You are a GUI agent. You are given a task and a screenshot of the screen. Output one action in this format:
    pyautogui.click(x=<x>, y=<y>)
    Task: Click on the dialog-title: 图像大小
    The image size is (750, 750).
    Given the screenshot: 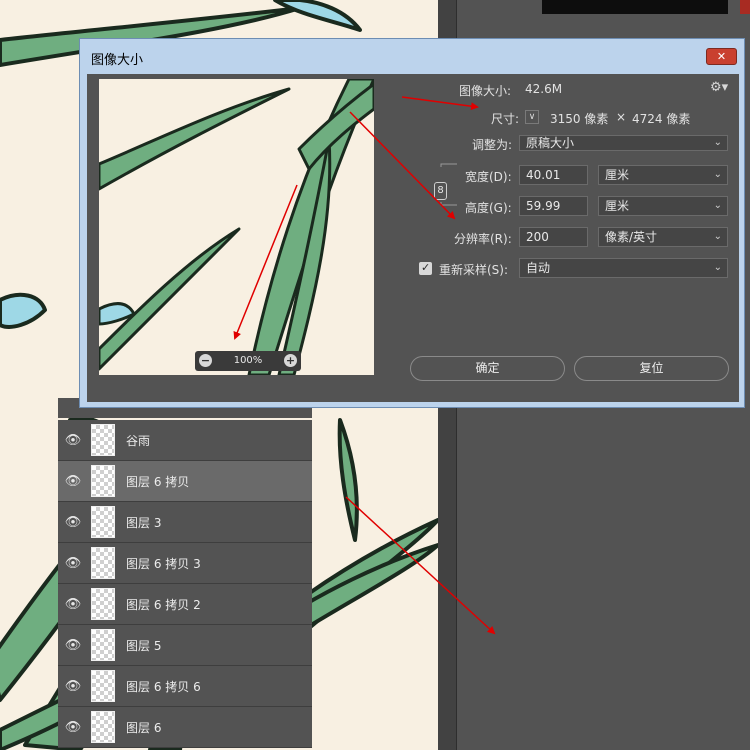 What is the action you would take?
    pyautogui.click(x=117, y=60)
    